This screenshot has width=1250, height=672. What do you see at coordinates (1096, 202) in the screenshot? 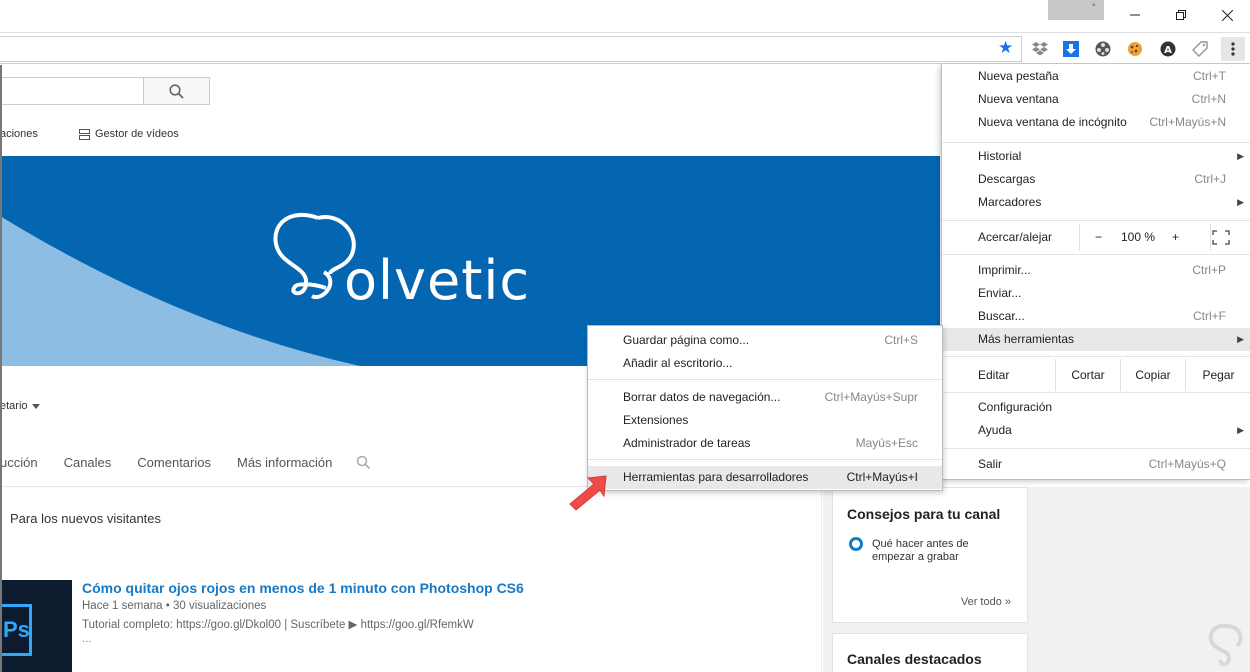
I see `menu-item-bookmarks: Marcadores ▶` at bounding box center [1096, 202].